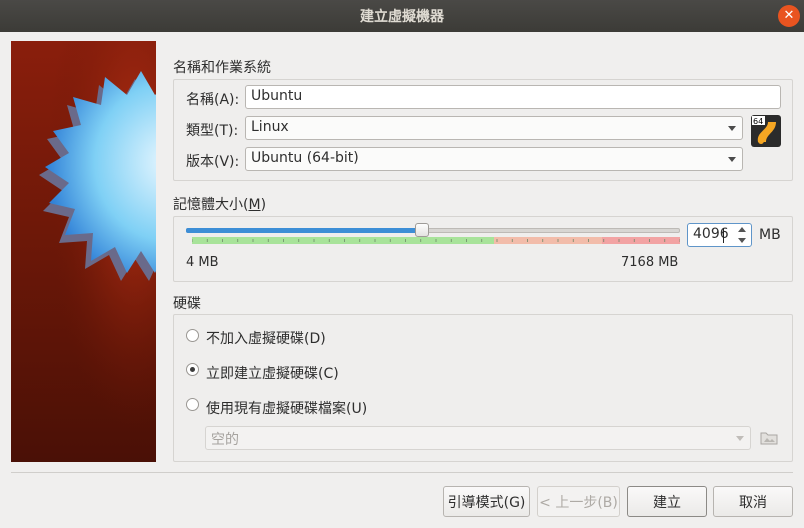 The width and height of the screenshot is (804, 528). What do you see at coordinates (192, 369) in the screenshot?
I see `radio-create-disk` at bounding box center [192, 369].